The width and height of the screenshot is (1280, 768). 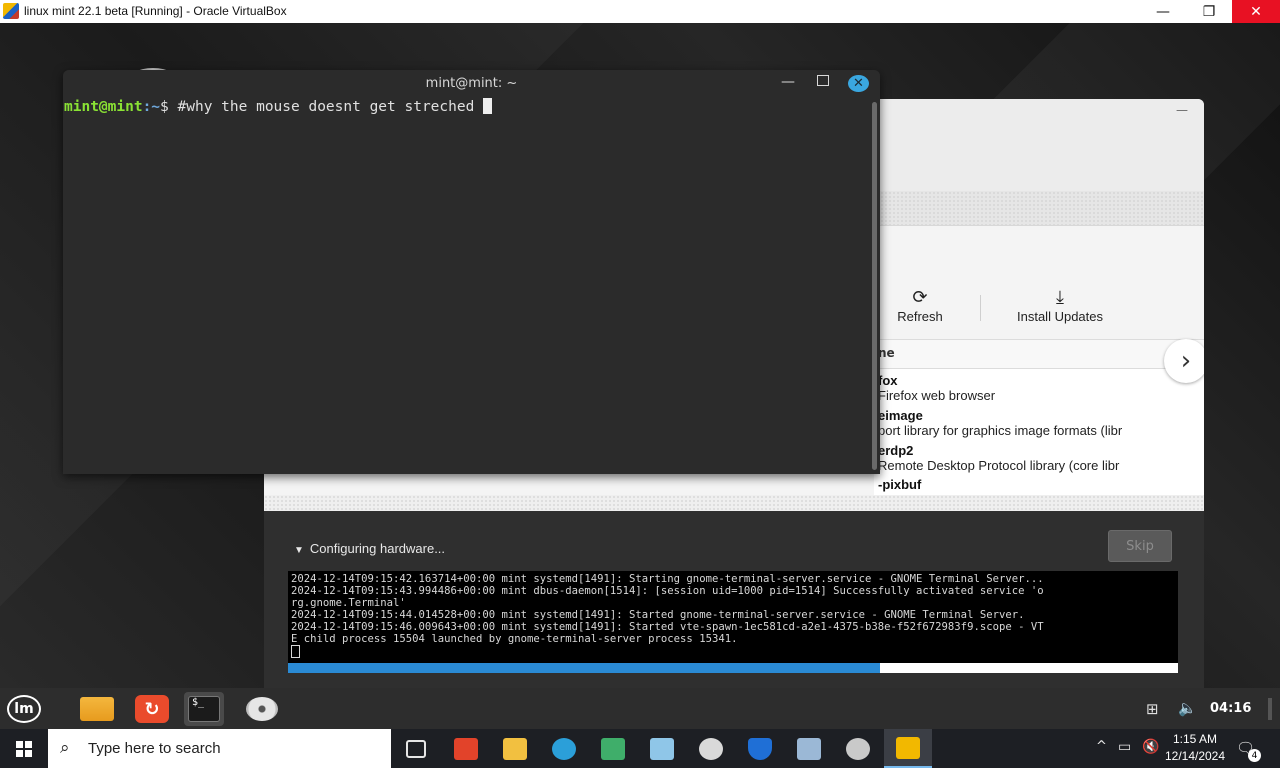 I want to click on terminal-title: mint@mint: ~, so click(x=471, y=83).